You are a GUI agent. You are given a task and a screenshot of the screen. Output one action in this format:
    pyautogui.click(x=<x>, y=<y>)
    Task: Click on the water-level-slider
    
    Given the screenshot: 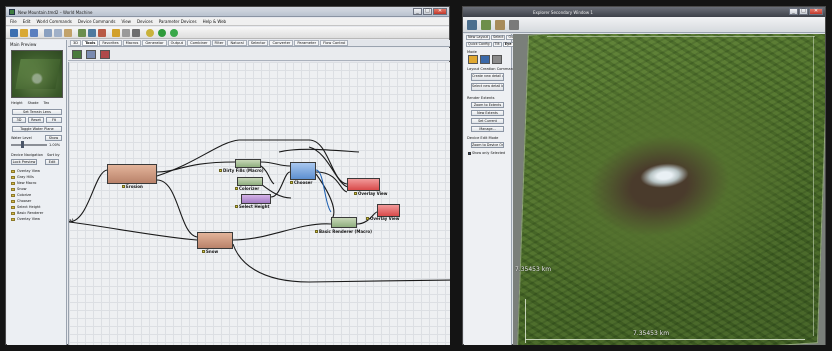 What is the action you would take?
    pyautogui.click(x=29, y=145)
    